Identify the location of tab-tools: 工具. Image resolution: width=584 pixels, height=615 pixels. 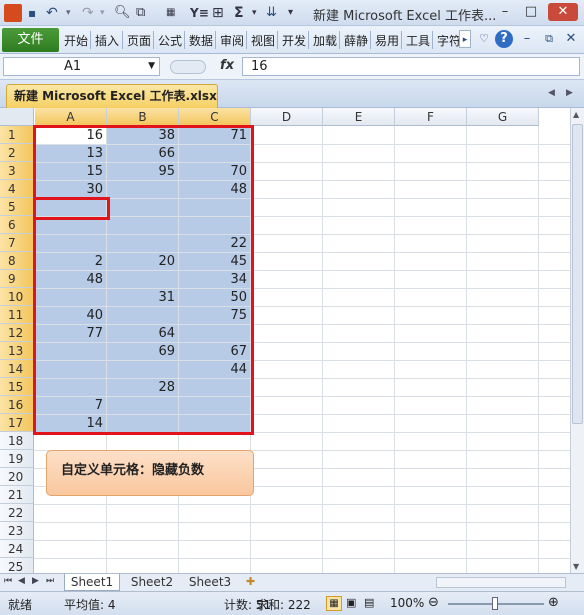
(418, 40).